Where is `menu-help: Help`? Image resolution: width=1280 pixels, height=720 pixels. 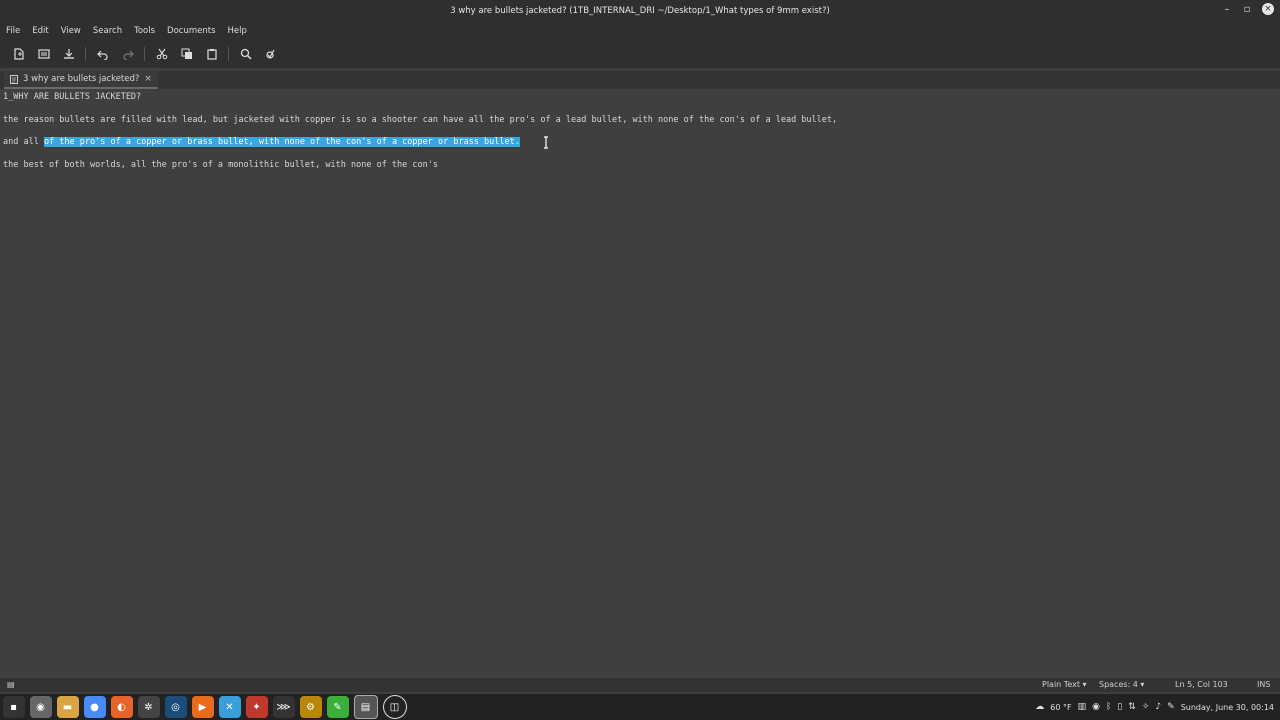
menu-help: Help is located at coordinates (237, 31).